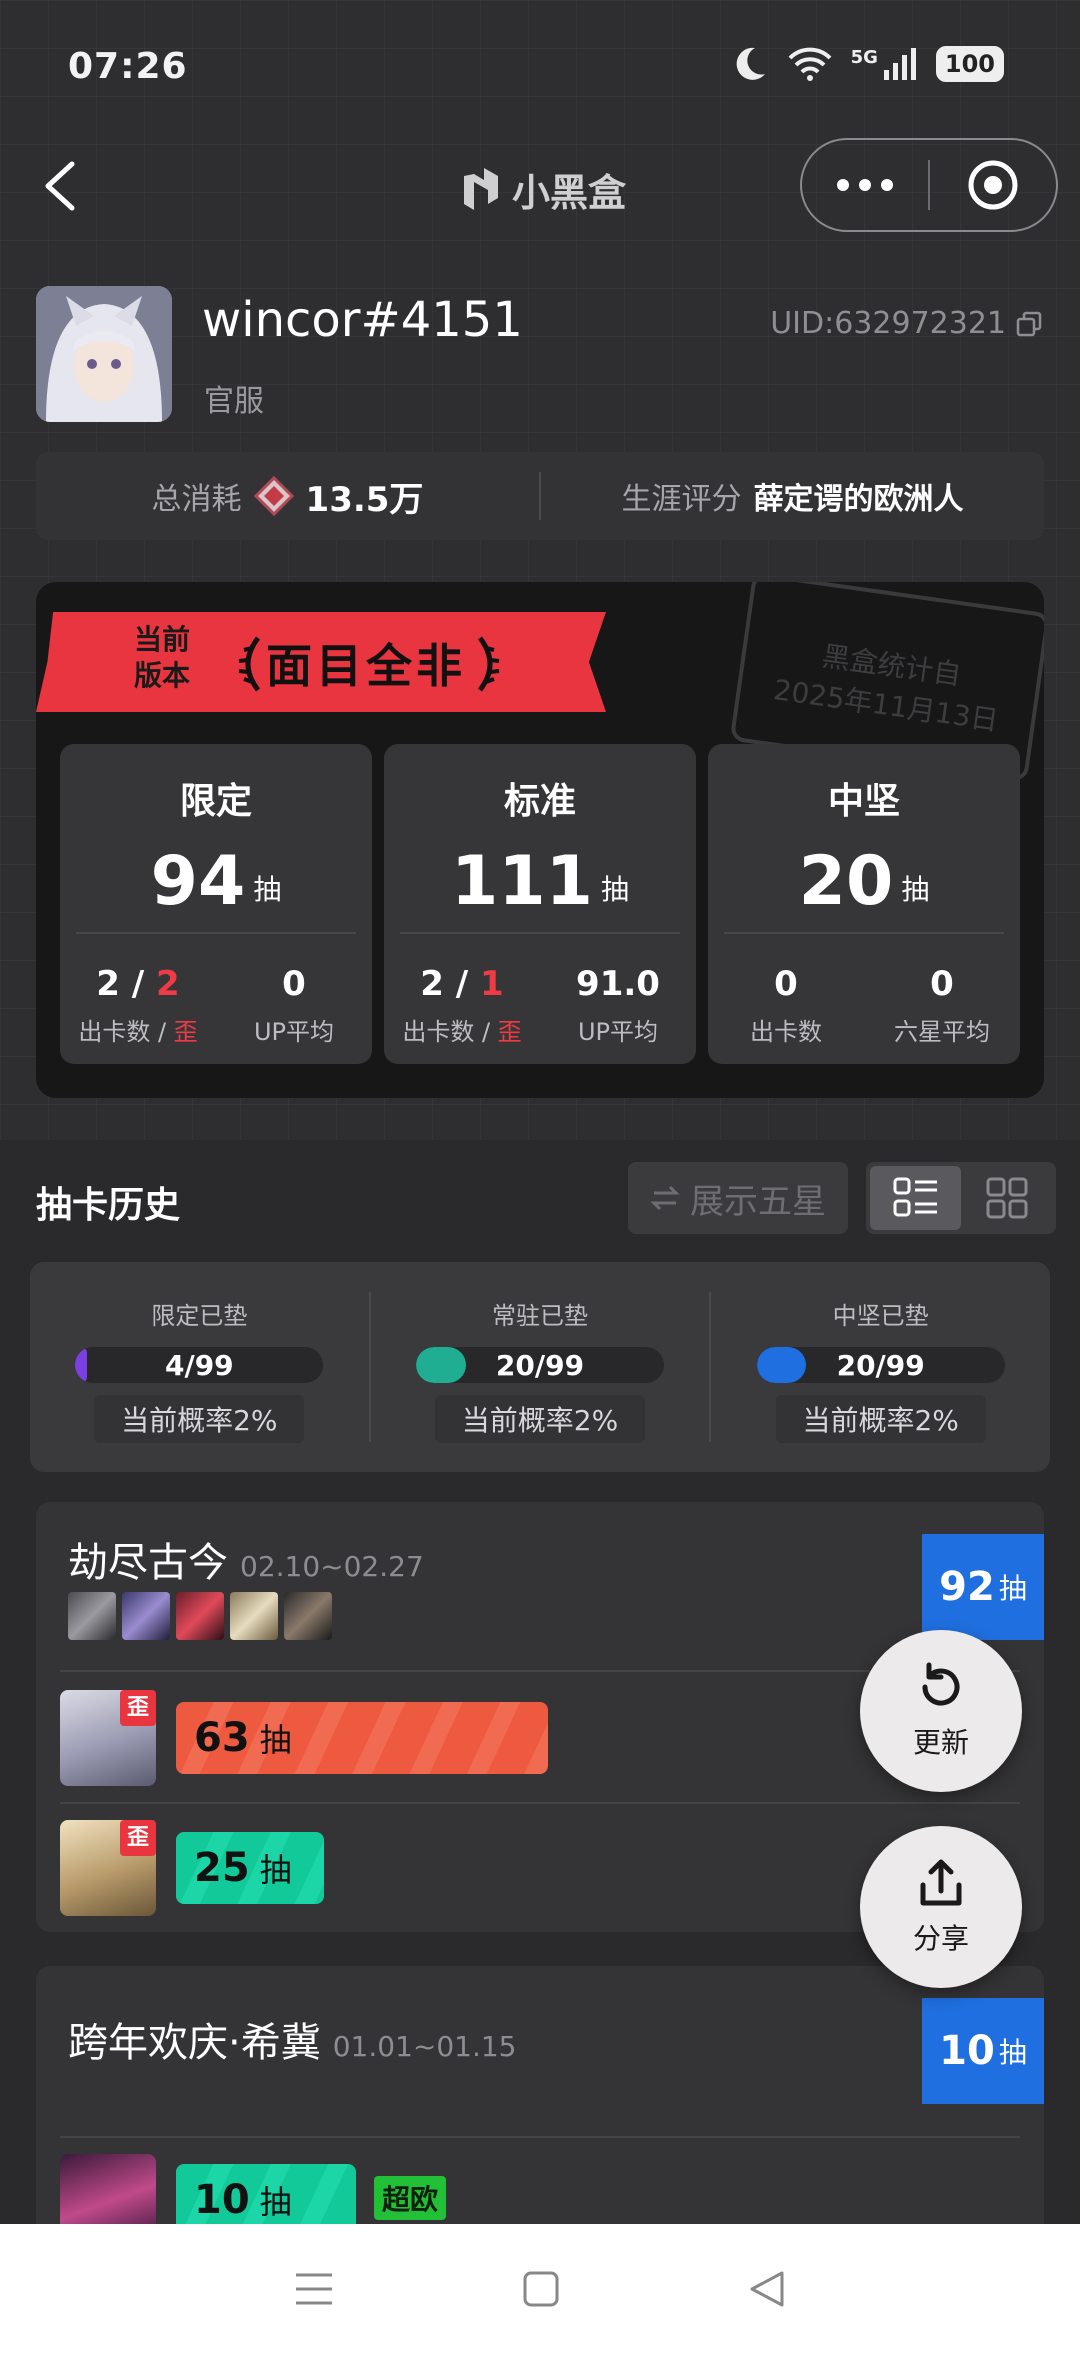 The height and width of the screenshot is (2354, 1080). I want to click on banner-name: 劫尽古今, so click(148, 1563).